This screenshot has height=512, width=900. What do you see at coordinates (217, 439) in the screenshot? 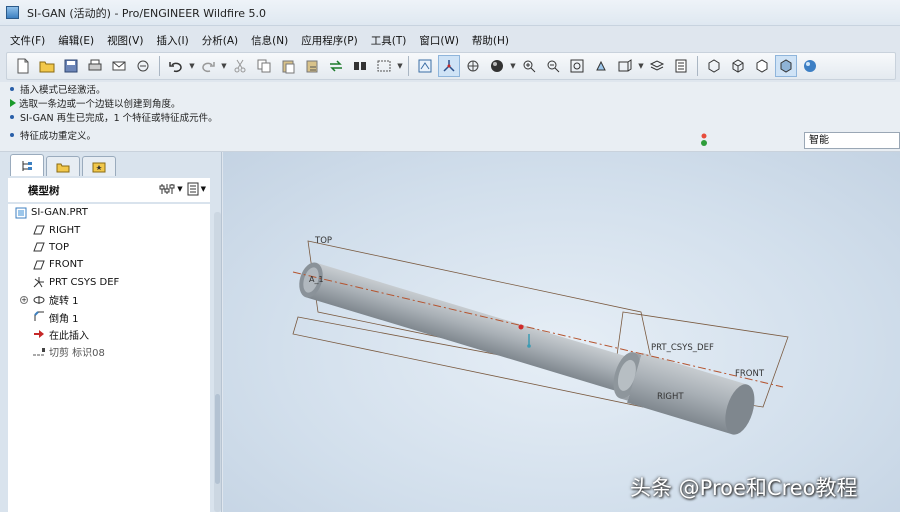
I see `panel-scroll-thumb` at bounding box center [217, 439].